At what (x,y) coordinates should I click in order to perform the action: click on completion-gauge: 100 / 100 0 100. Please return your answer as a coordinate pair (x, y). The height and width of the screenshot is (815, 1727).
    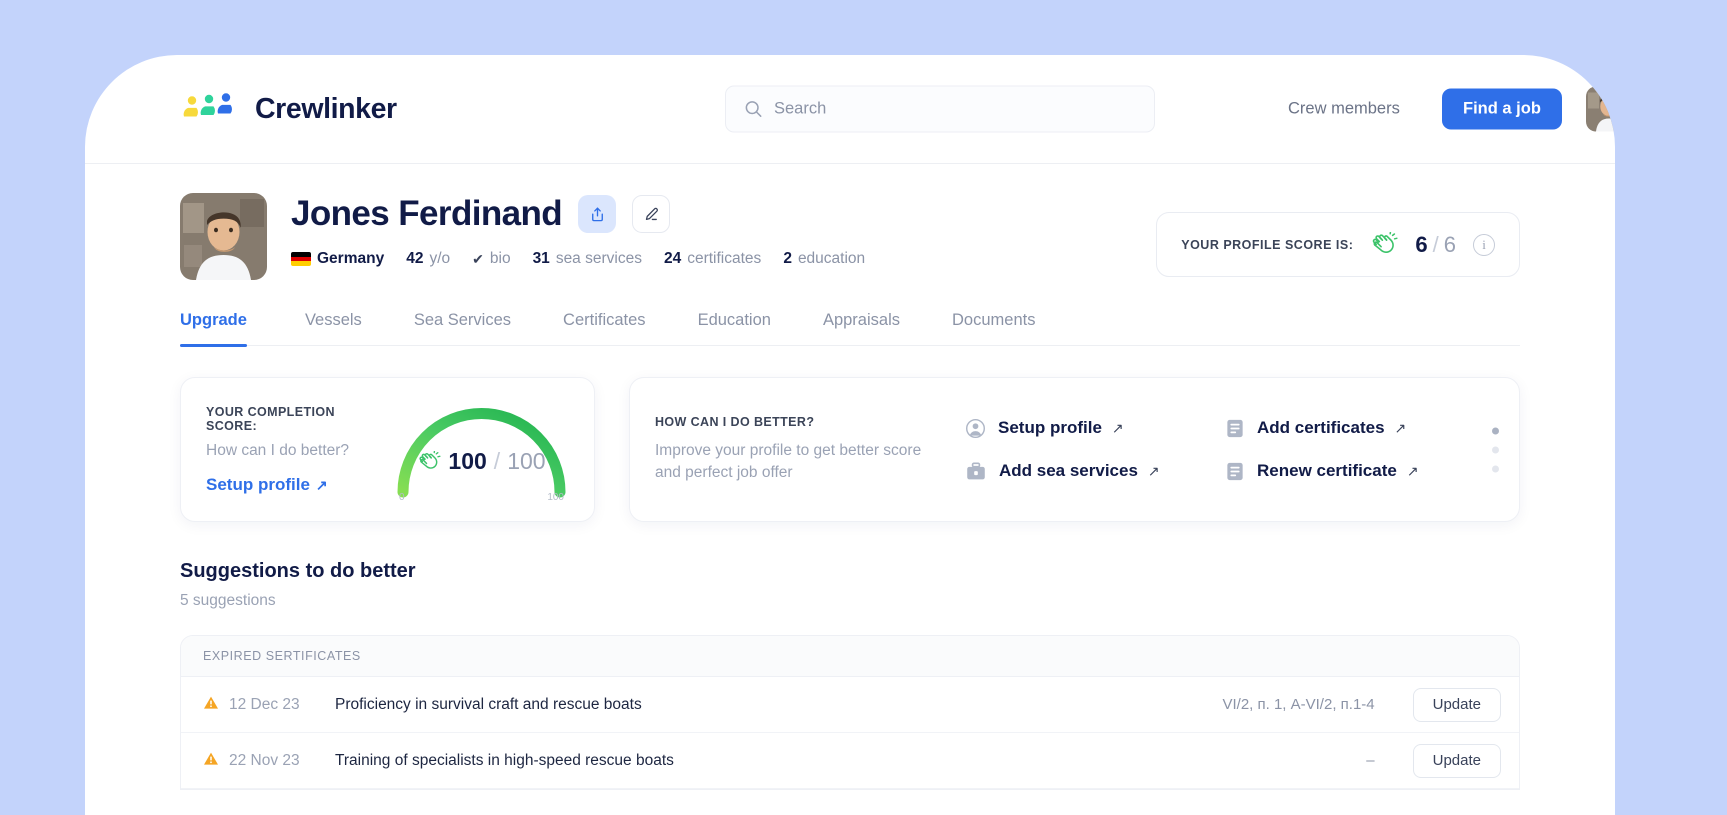
    Looking at the image, I should click on (481, 452).